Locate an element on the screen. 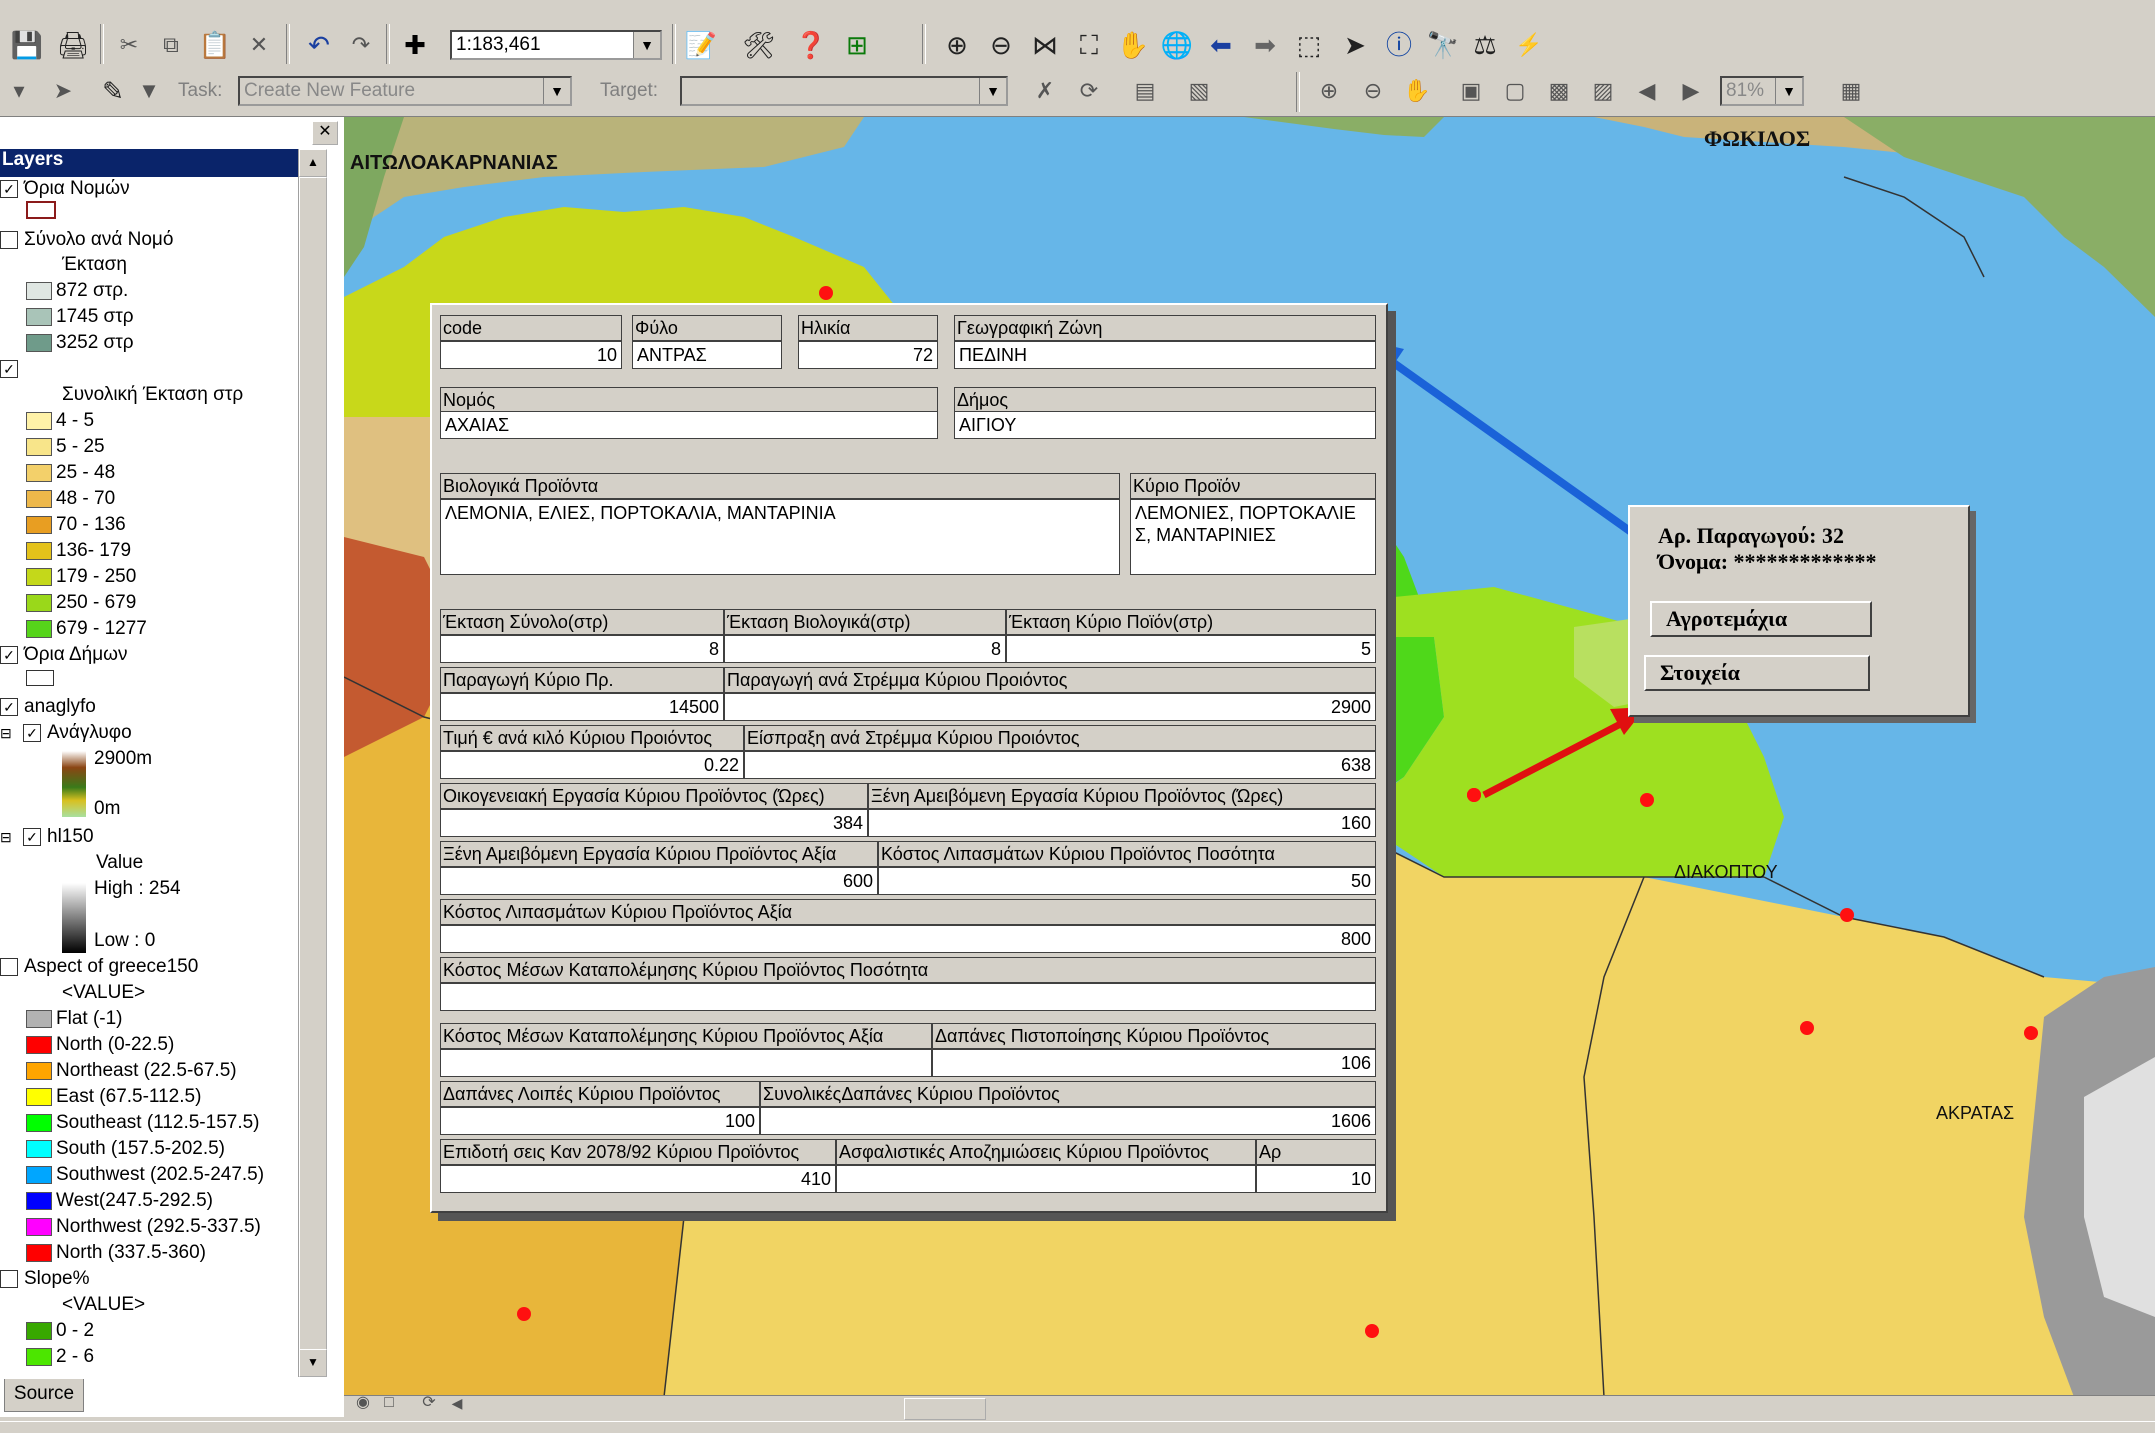 The height and width of the screenshot is (1433, 2155). toc-layer-aspect: Aspect of greece150 is located at coordinates (99, 967).